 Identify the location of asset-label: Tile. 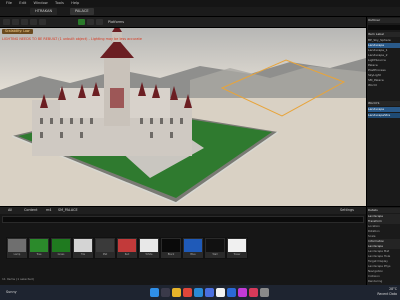
(83, 254).